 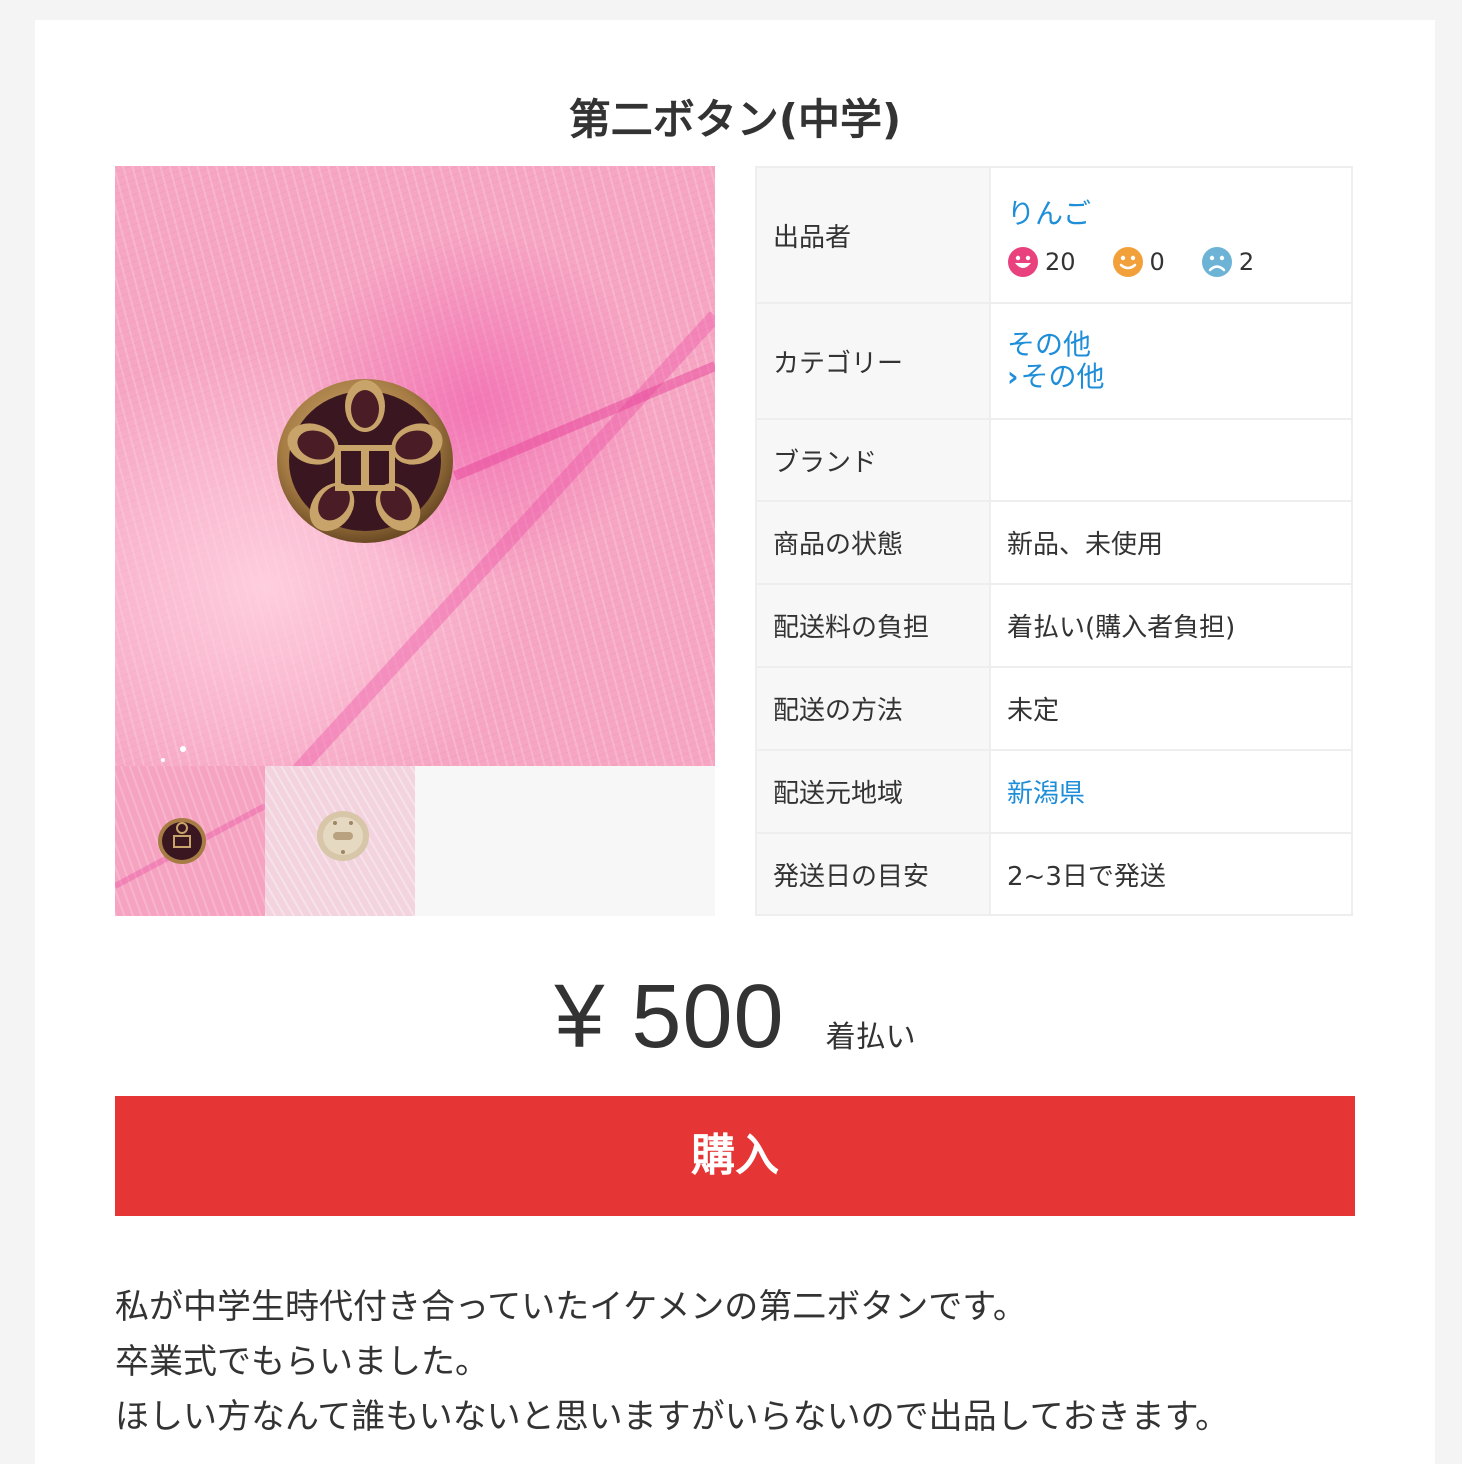 What do you see at coordinates (1063, 376) in the screenshot?
I see `category-secondary-link: その他` at bounding box center [1063, 376].